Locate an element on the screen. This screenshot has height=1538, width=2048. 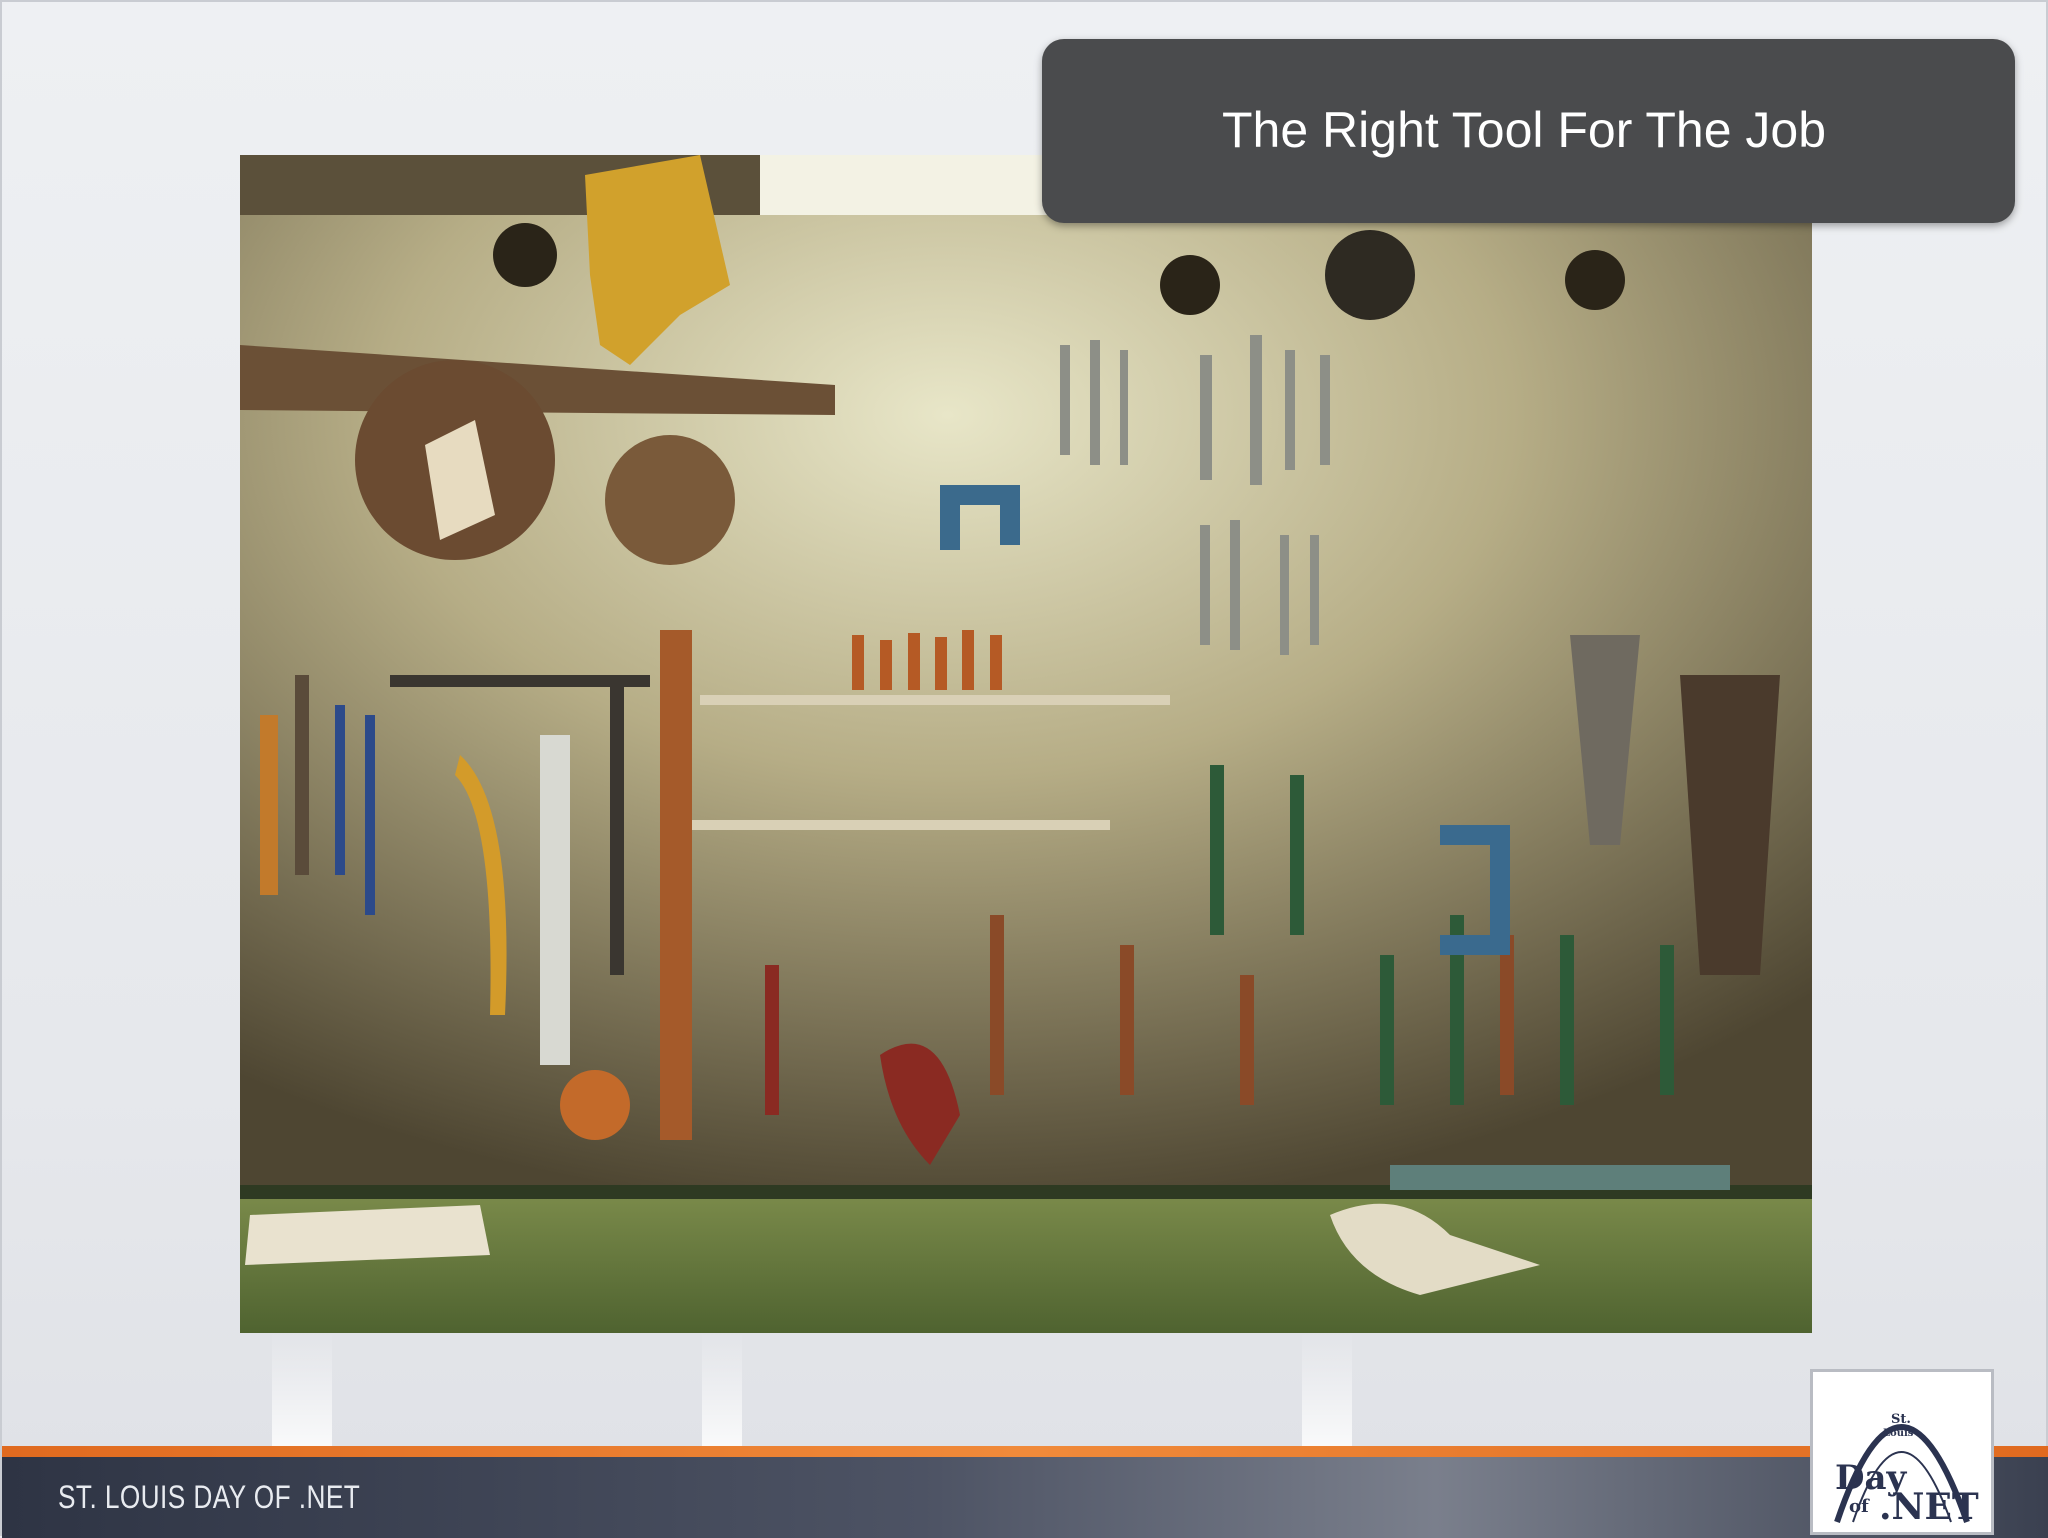
logo-of: of is located at coordinates (1859, 1506).